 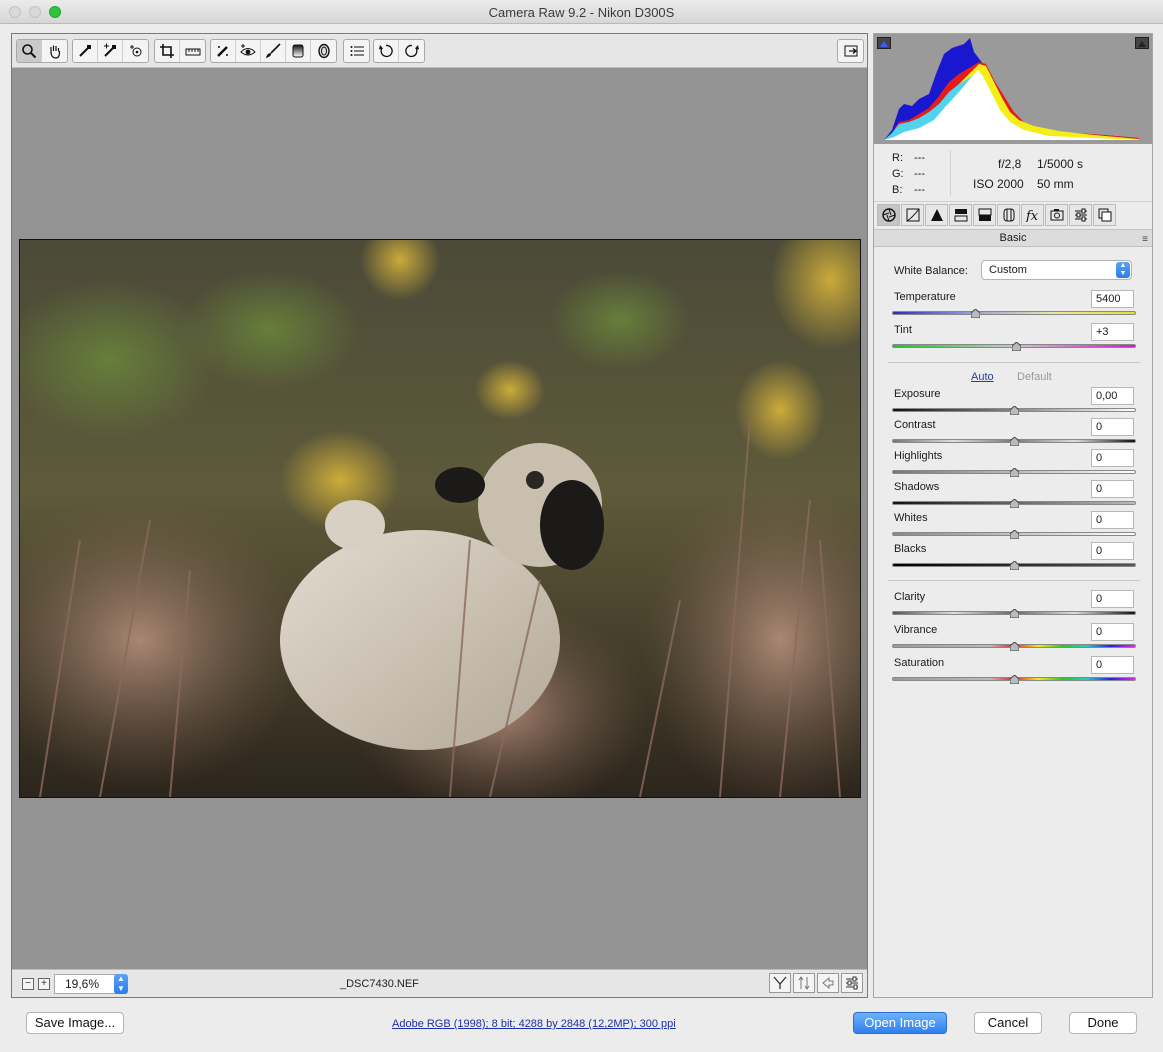 I want to click on preferences-tools, so click(x=356, y=51).